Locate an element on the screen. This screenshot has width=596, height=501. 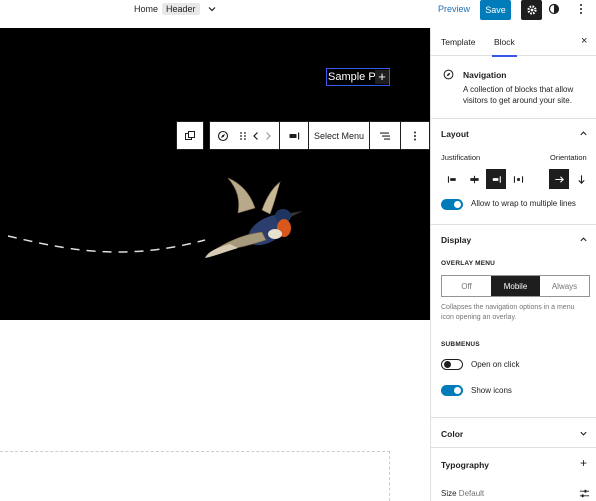
overlay-menu-toggle-group: Off Mobile Always is located at coordinates (515, 286).